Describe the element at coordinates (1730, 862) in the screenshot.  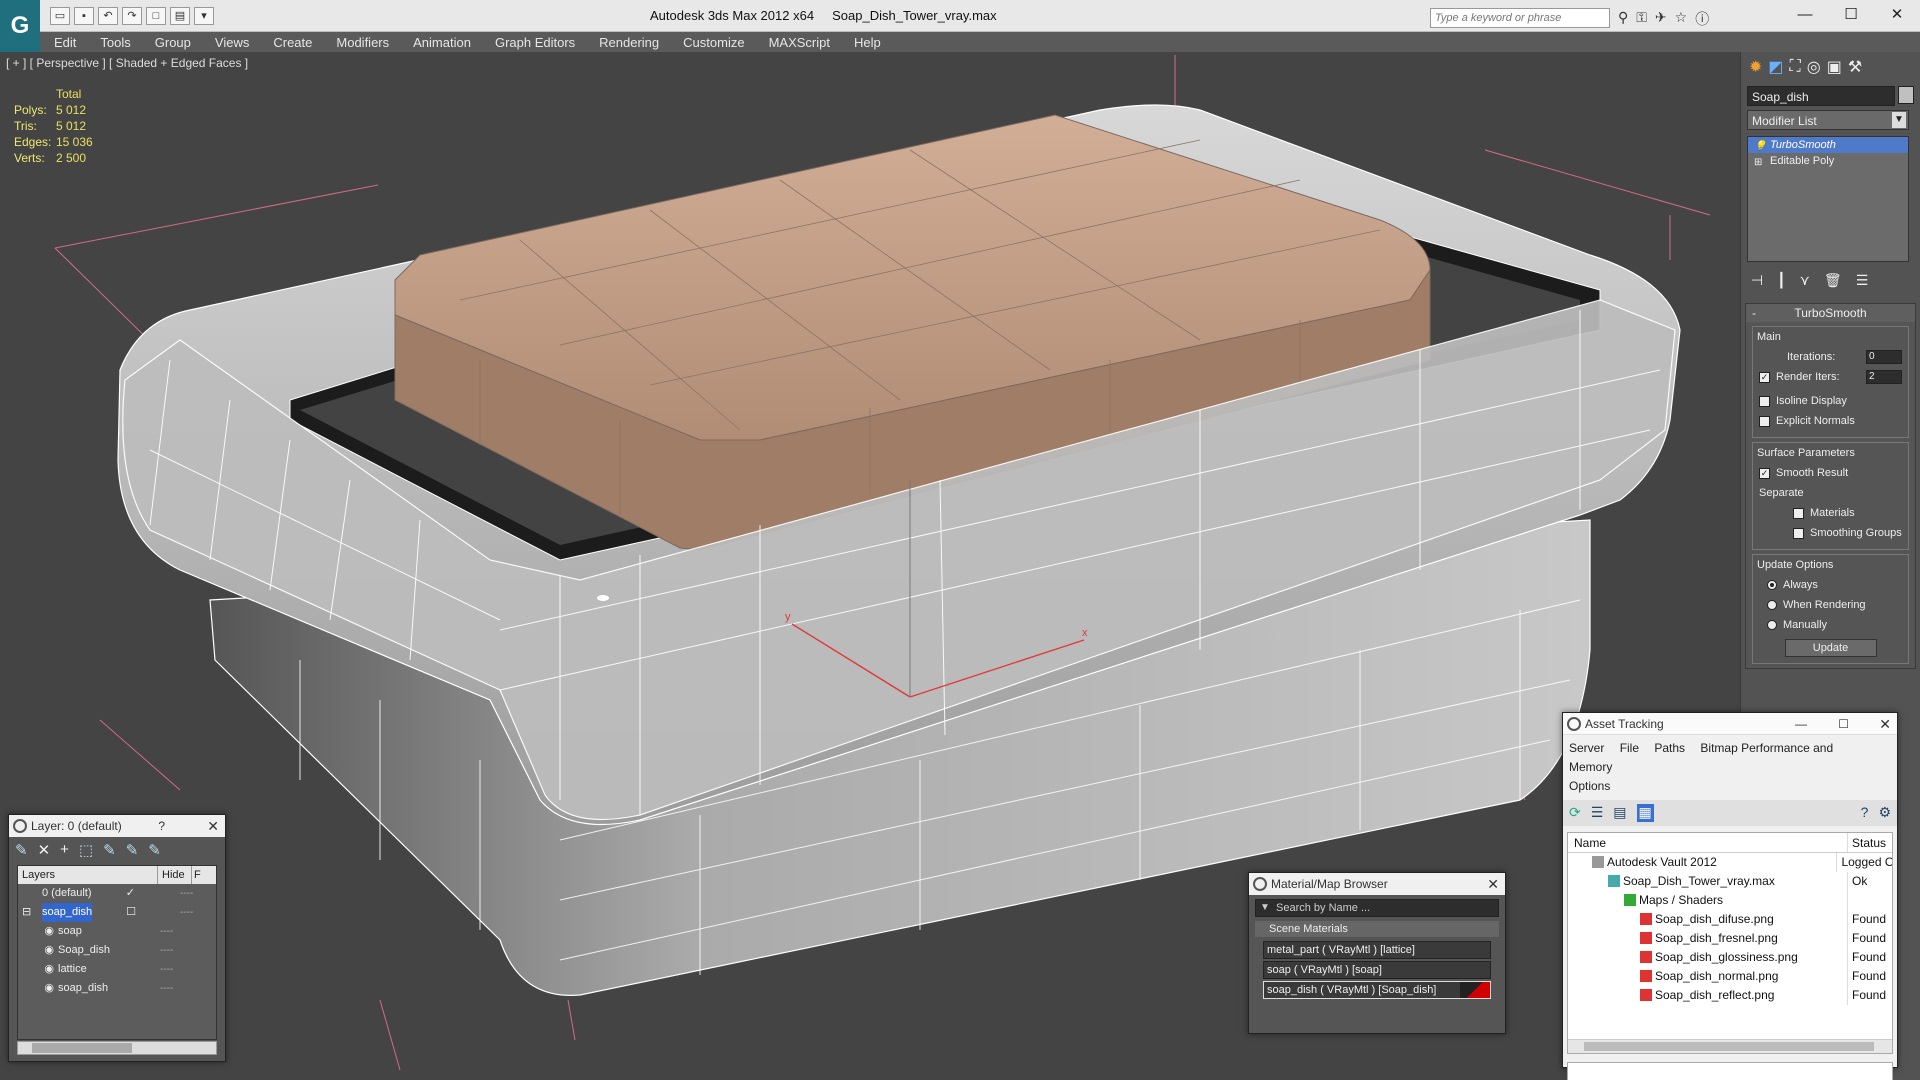
I see `asset-row-vault: Autodesk Vault 2012 Logged O` at that location.